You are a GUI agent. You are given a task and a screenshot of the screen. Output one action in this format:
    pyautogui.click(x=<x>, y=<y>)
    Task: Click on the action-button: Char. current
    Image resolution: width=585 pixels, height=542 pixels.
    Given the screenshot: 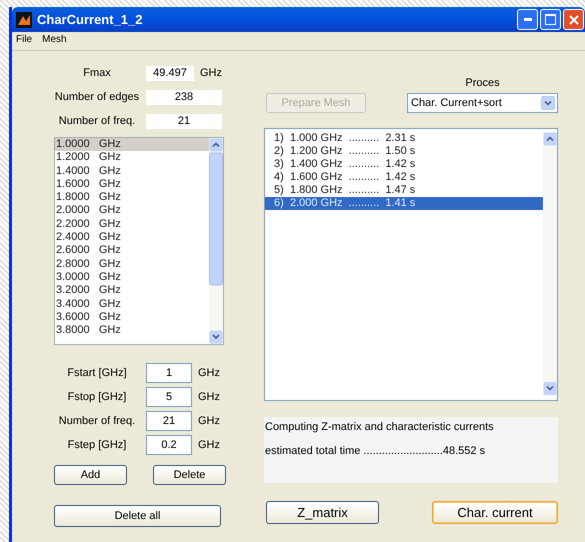 What is the action you would take?
    pyautogui.click(x=495, y=512)
    